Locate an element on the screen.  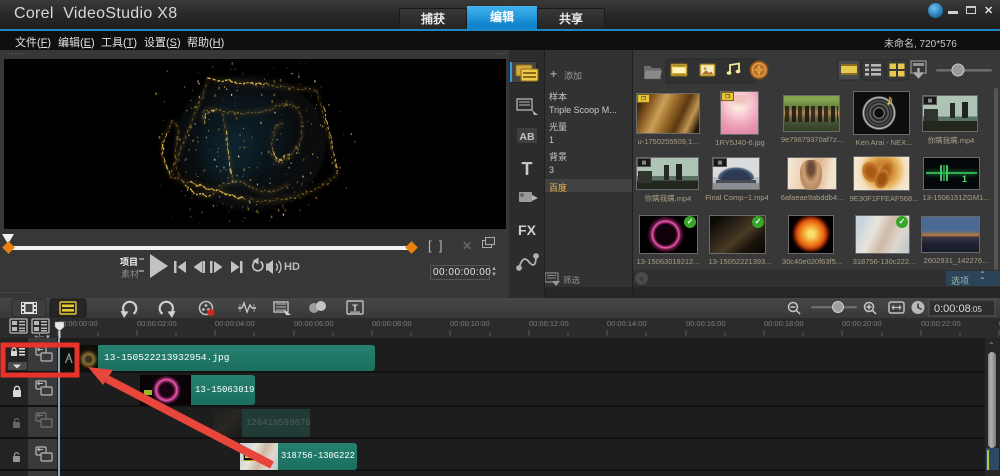
svg-text: 00:00:16:00 is located at coordinates (706, 323).